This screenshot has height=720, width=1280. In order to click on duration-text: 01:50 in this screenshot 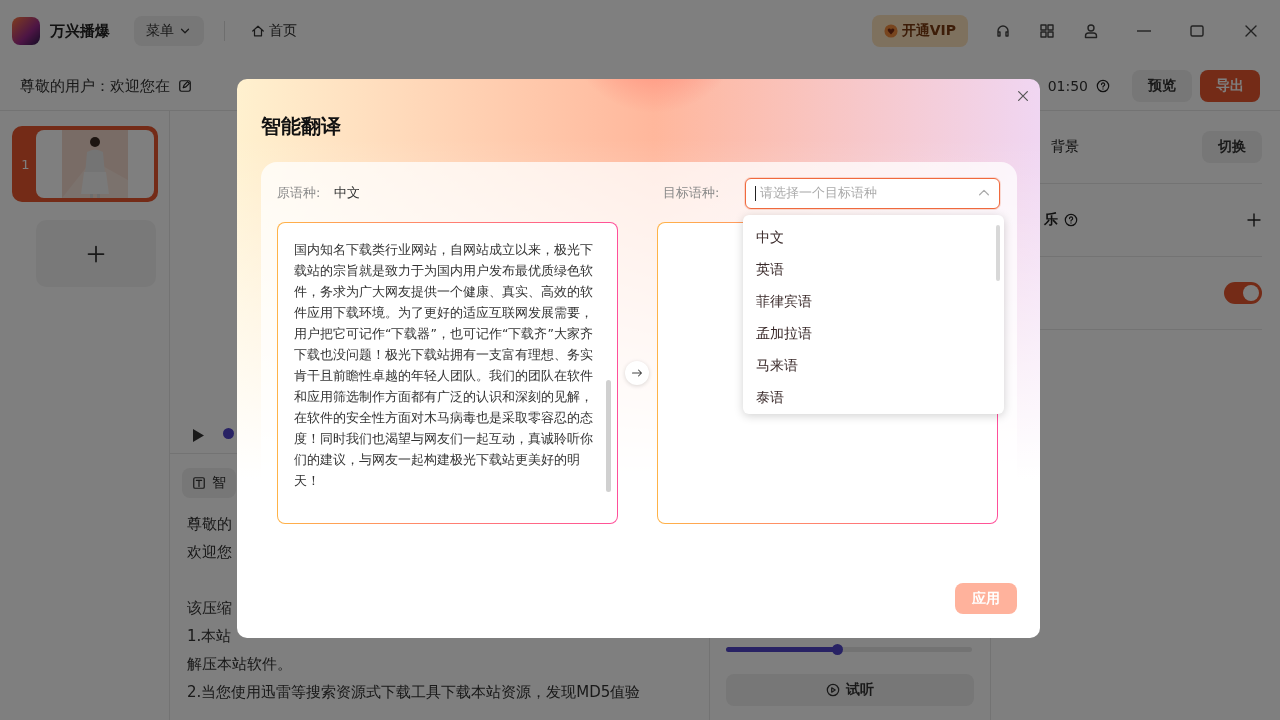, I will do `click(1067, 86)`.